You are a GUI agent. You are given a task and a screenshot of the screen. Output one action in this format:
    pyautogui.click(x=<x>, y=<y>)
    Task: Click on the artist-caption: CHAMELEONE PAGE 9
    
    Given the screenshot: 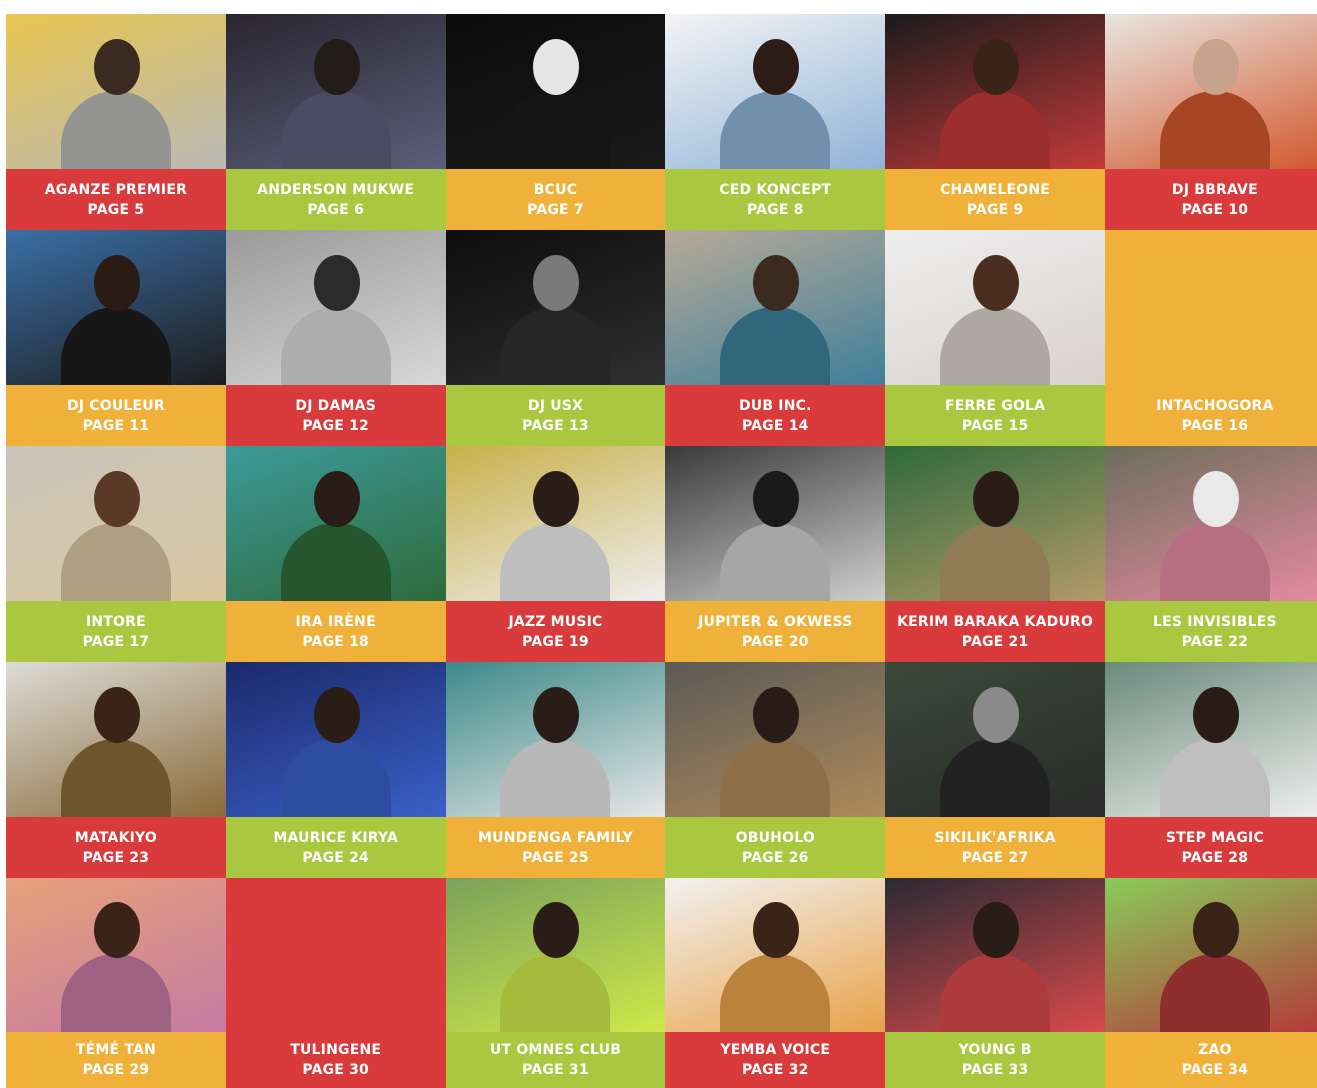 What is the action you would take?
    pyautogui.click(x=995, y=199)
    